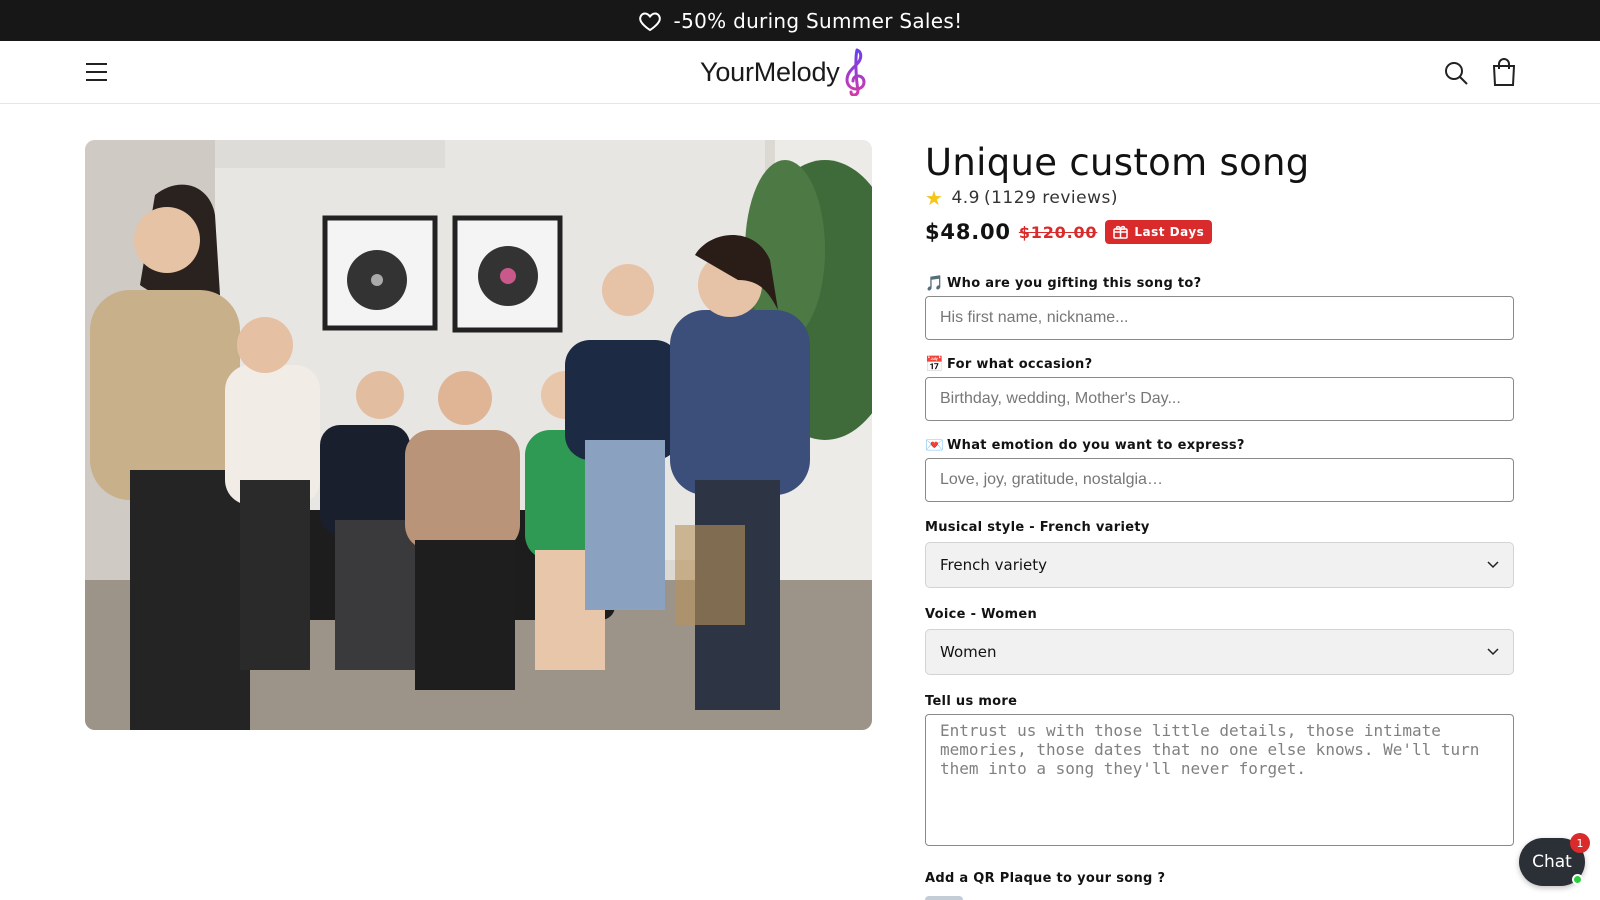 The height and width of the screenshot is (900, 1600). I want to click on shopping-bag-icon, so click(1504, 72).